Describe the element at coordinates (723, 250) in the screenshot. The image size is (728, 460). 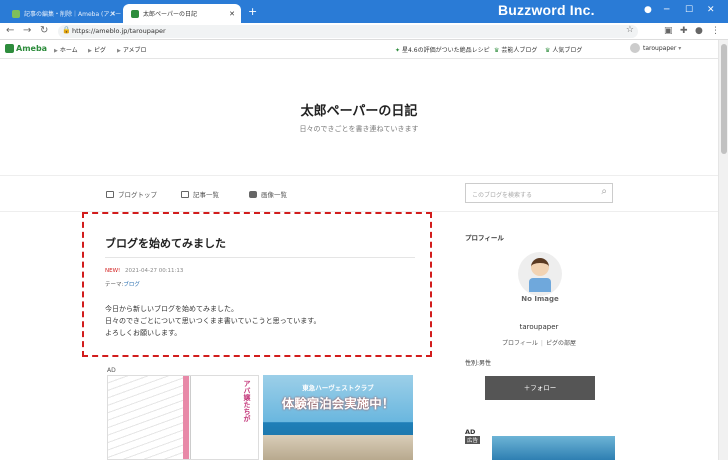
I see `page-scrollbar` at that location.